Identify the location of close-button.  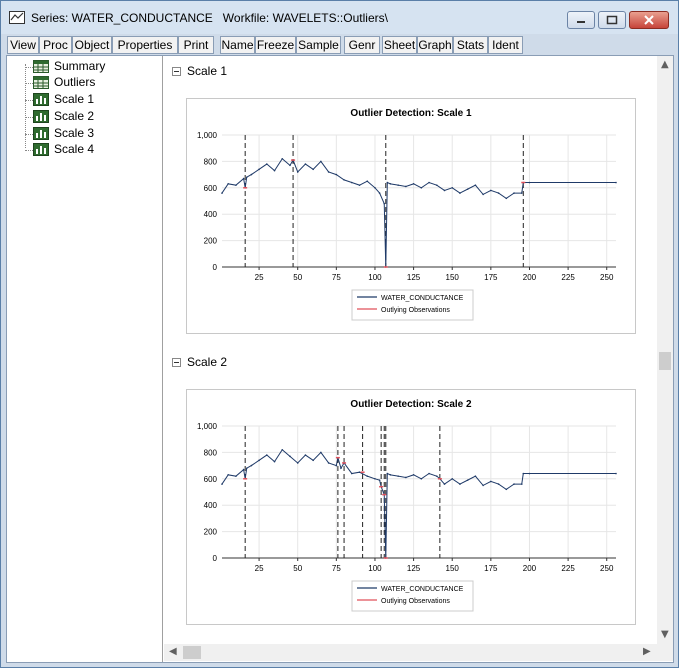
(649, 20).